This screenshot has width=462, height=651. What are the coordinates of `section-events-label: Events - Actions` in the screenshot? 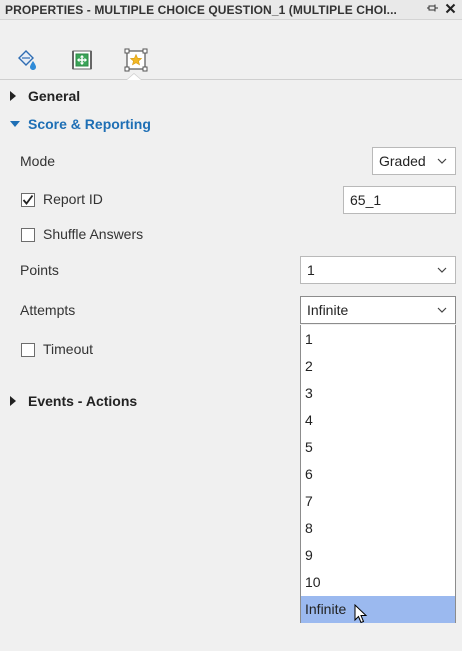 It's located at (83, 401).